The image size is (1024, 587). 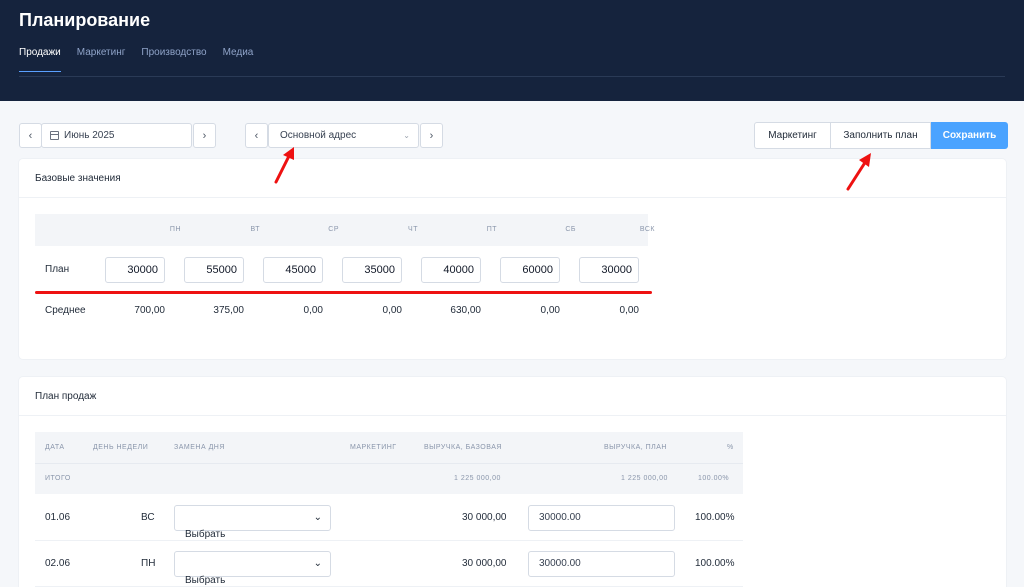 I want to click on annotation-underline, so click(x=343, y=292).